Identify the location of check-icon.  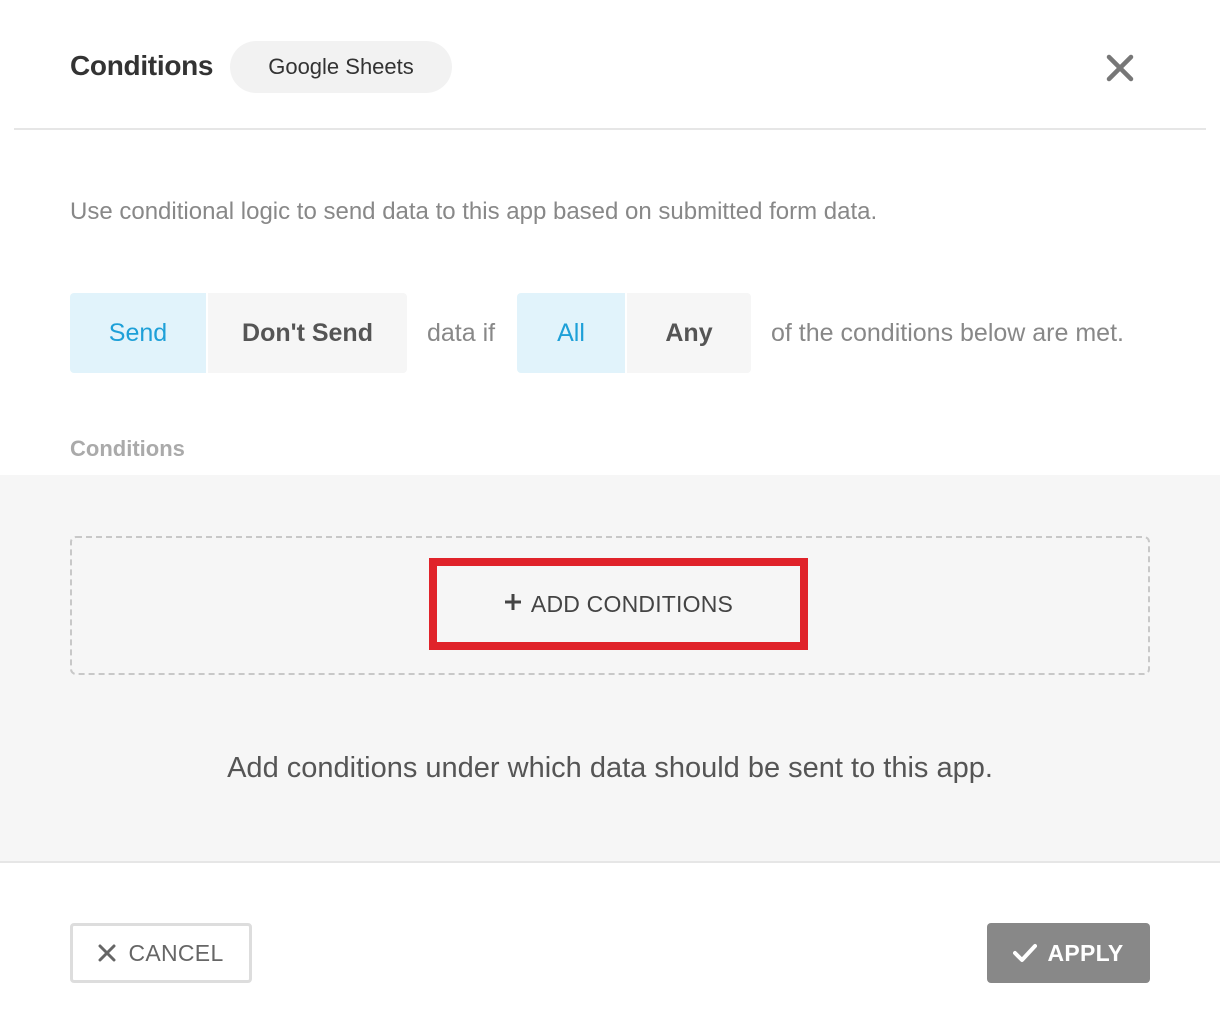
(1025, 953).